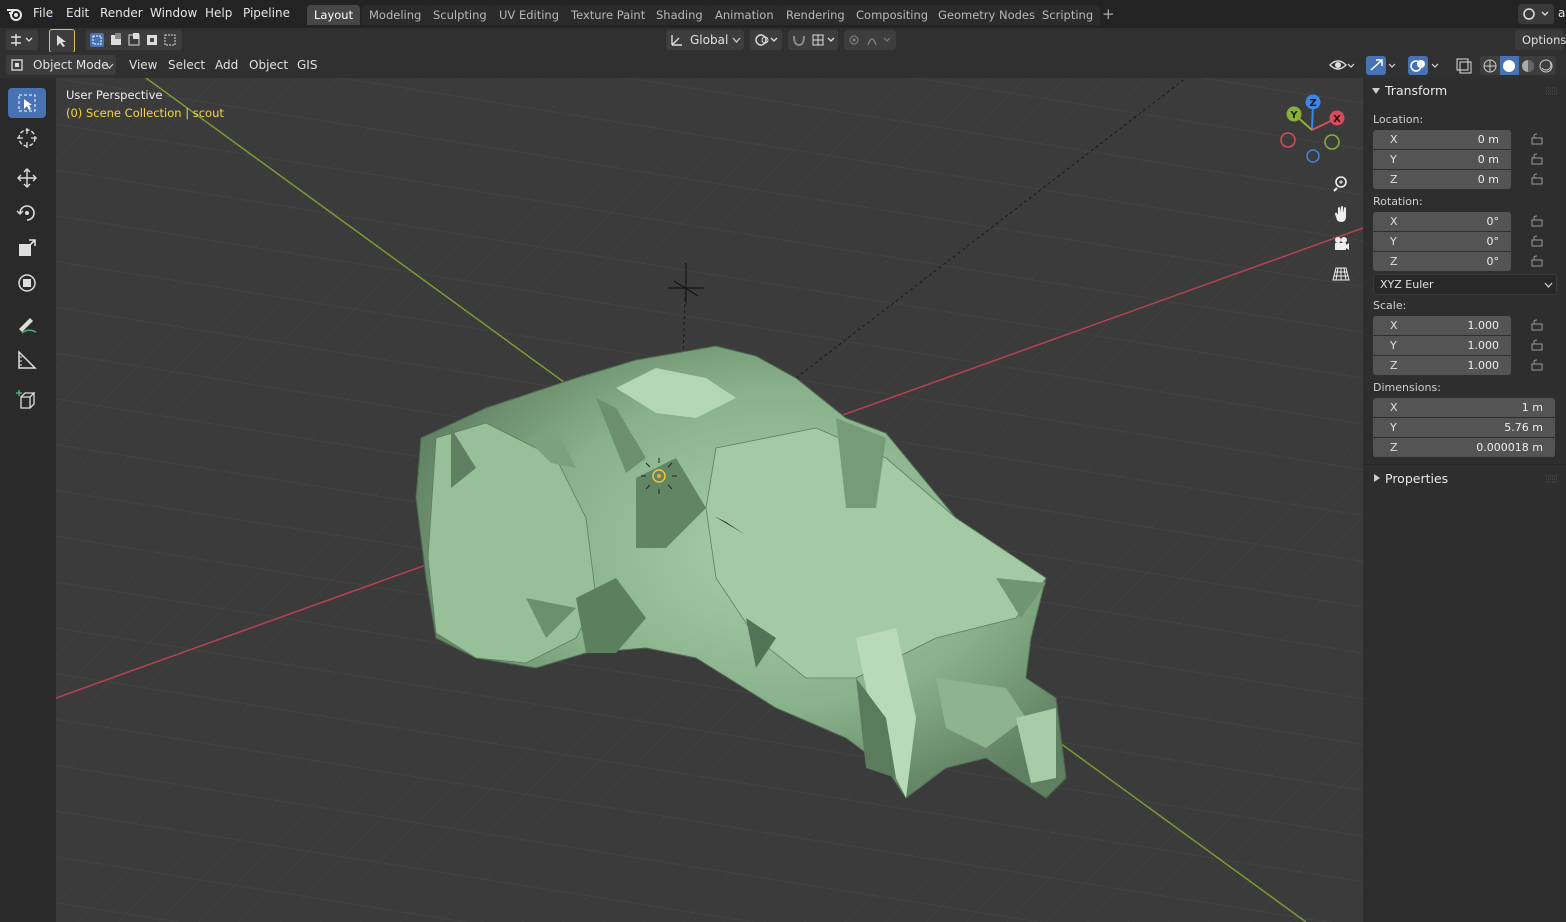  I want to click on rotation-z-field: Z 0°, so click(1442, 261).